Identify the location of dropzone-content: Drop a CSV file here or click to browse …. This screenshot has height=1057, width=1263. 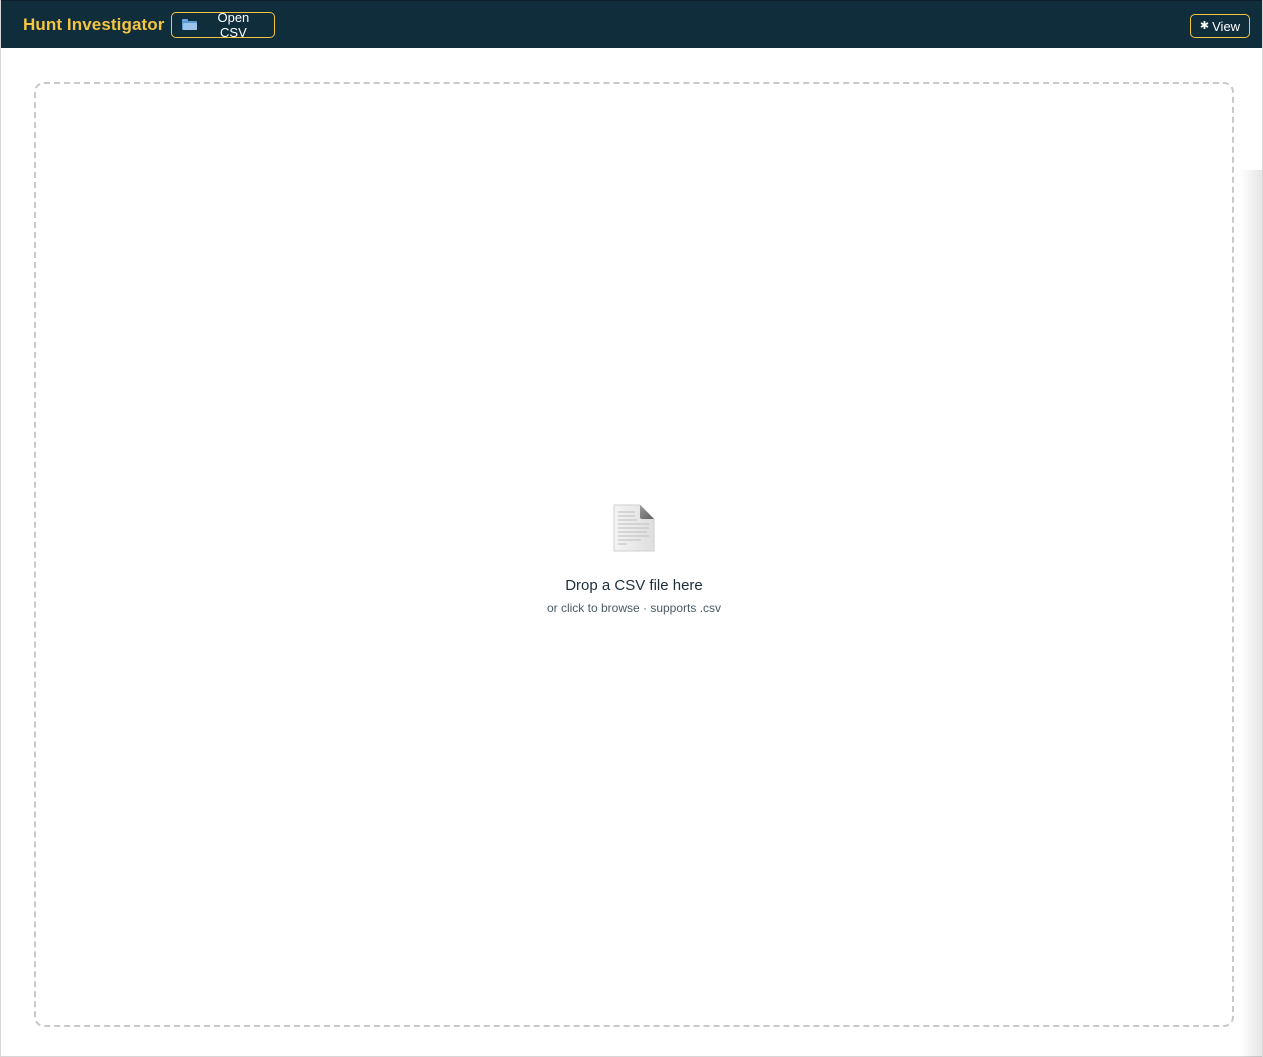
(634, 559).